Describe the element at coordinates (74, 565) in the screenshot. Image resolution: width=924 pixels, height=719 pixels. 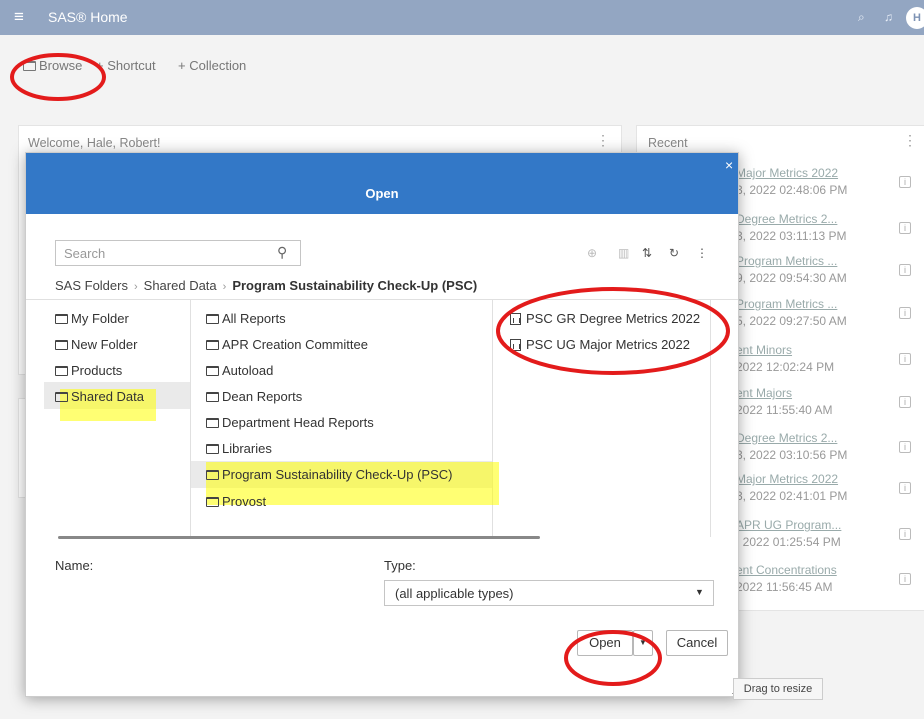
I see `name-label: Name:` at that location.